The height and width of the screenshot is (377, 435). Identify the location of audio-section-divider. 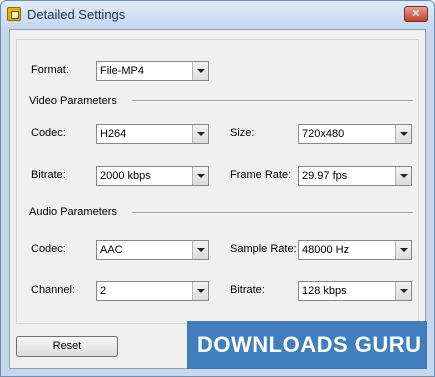
(272, 213).